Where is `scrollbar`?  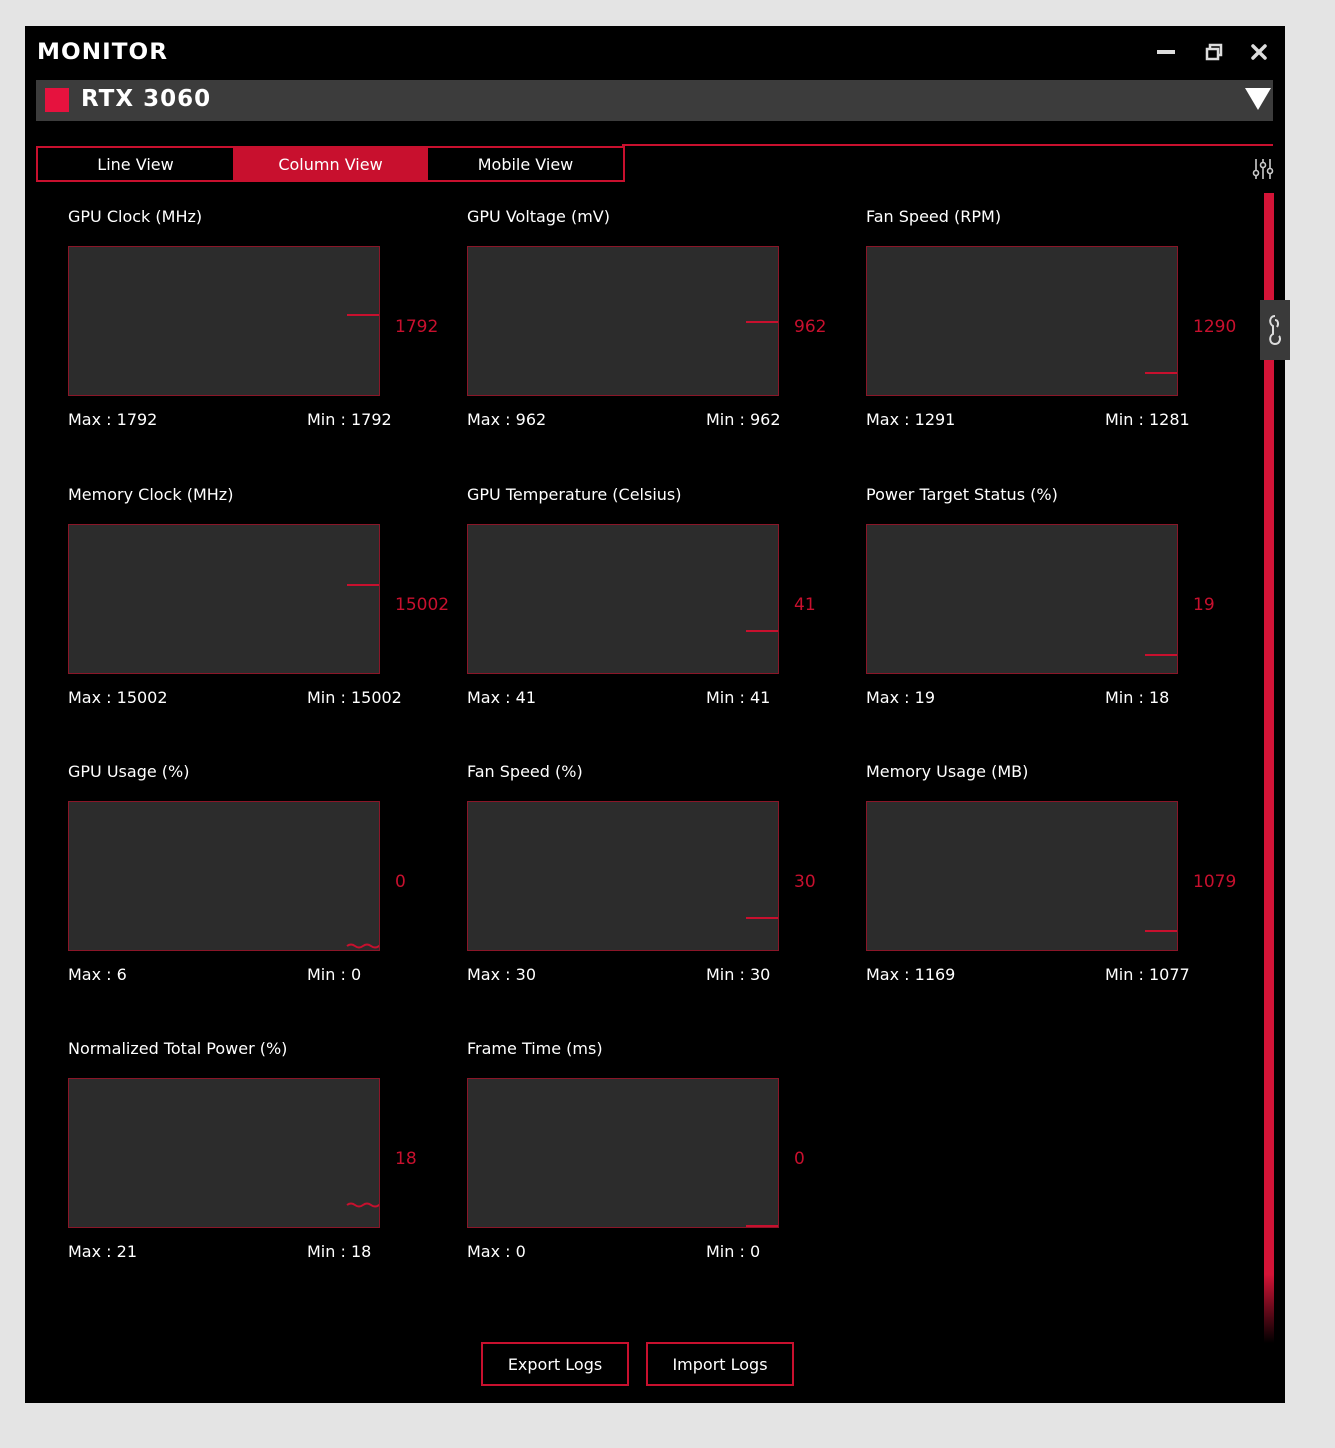 scrollbar is located at coordinates (1269, 768).